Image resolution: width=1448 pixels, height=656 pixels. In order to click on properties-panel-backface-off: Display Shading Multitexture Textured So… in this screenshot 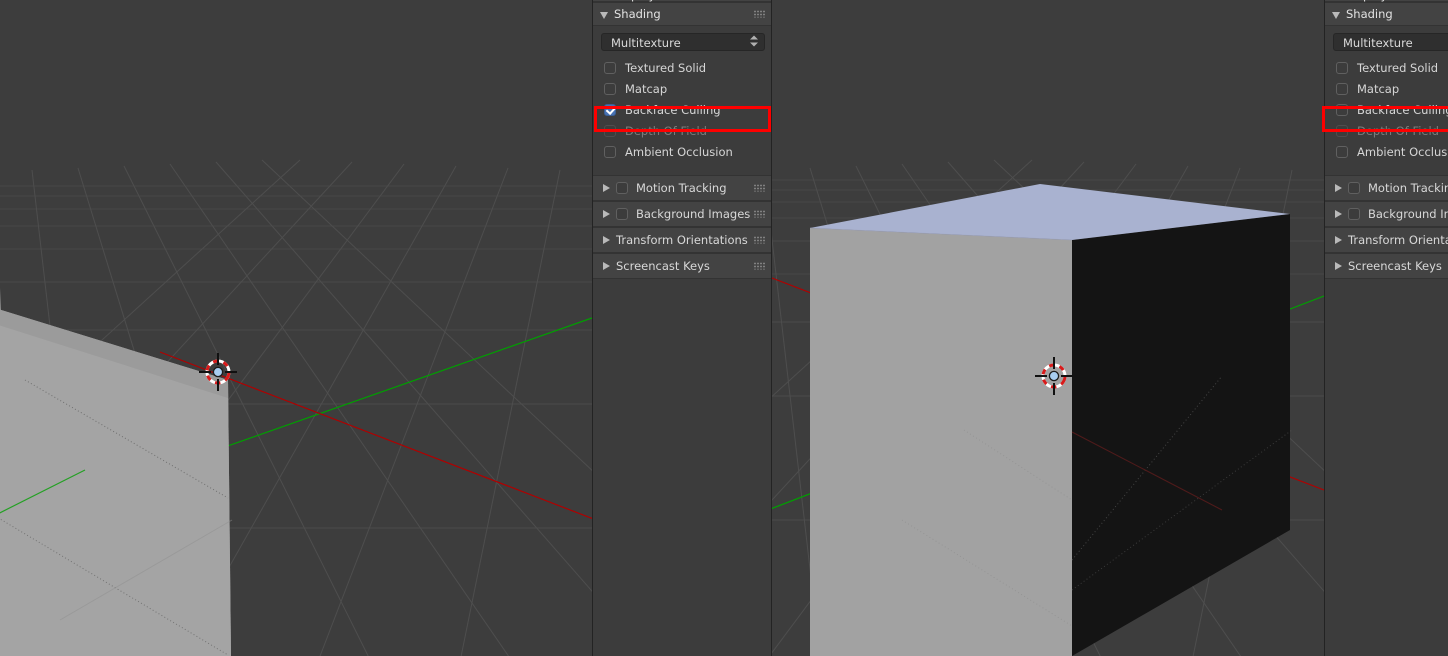, I will do `click(1386, 328)`.